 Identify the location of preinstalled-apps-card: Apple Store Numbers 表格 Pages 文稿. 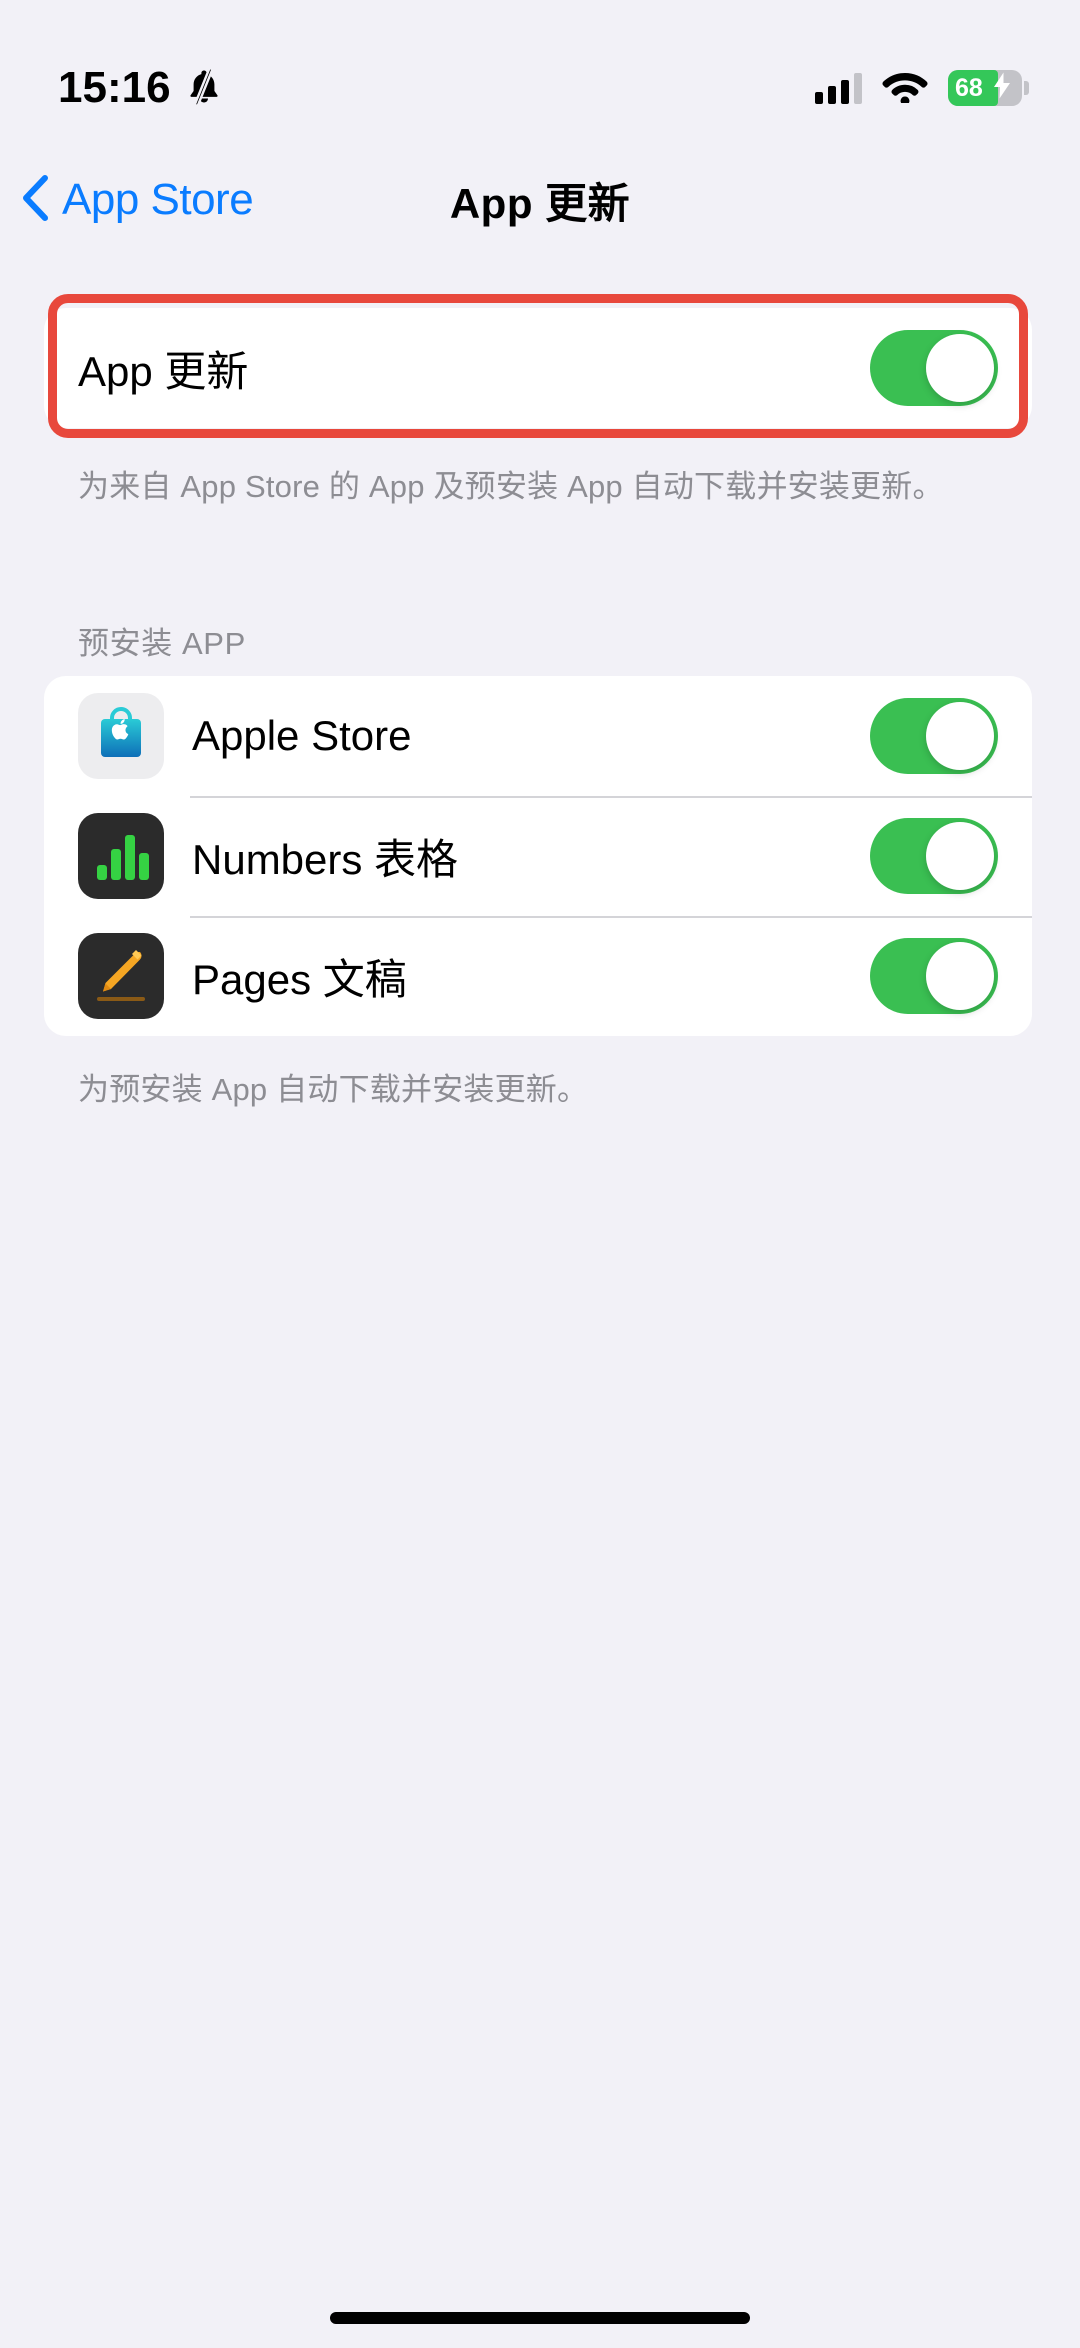
(538, 856).